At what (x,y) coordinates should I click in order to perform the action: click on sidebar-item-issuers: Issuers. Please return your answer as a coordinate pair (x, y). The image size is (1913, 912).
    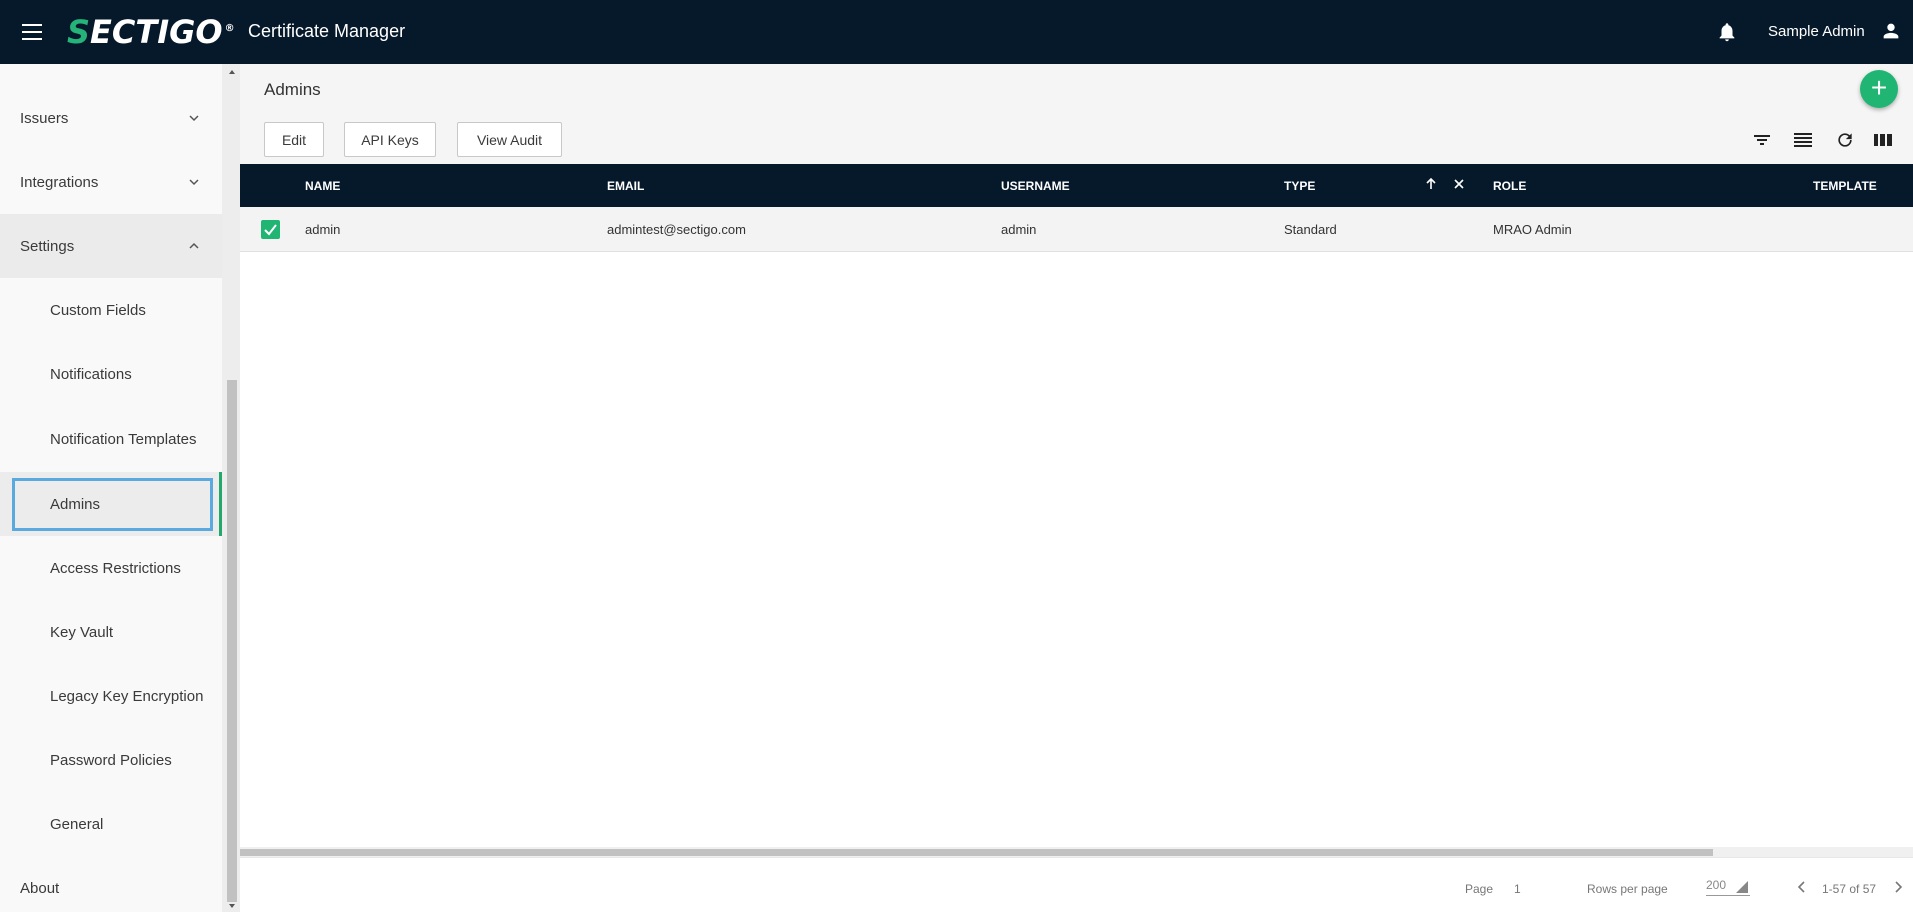
    Looking at the image, I should click on (111, 118).